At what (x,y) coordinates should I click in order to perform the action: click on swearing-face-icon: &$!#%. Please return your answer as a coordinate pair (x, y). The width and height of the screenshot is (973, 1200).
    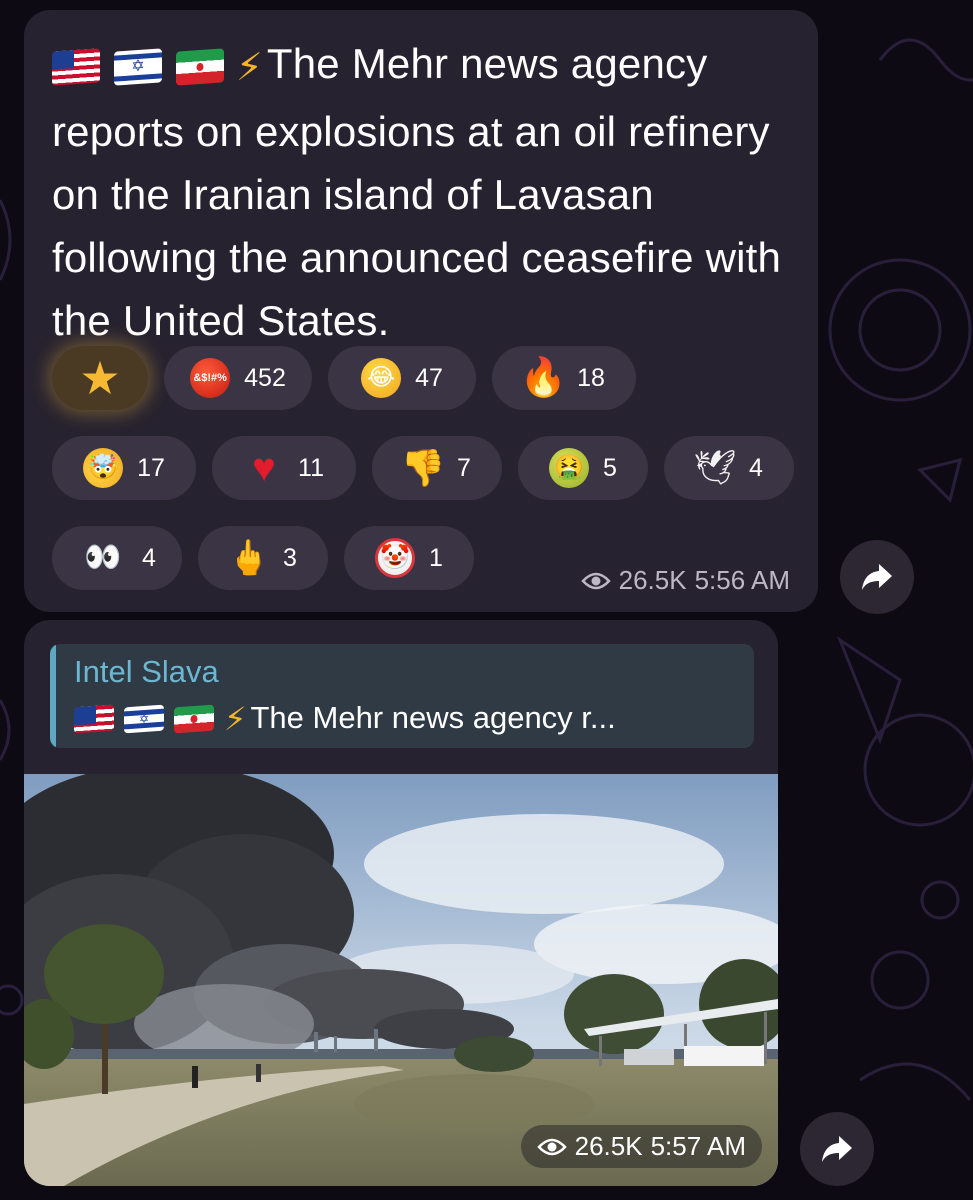
    Looking at the image, I should click on (210, 378).